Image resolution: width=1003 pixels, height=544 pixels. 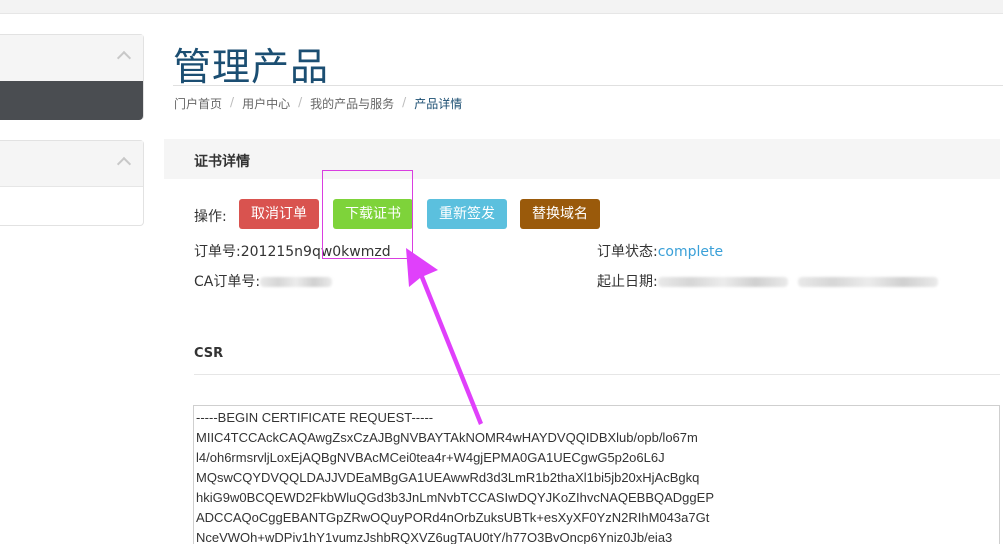 I want to click on card-header: 证书详情, so click(x=582, y=159).